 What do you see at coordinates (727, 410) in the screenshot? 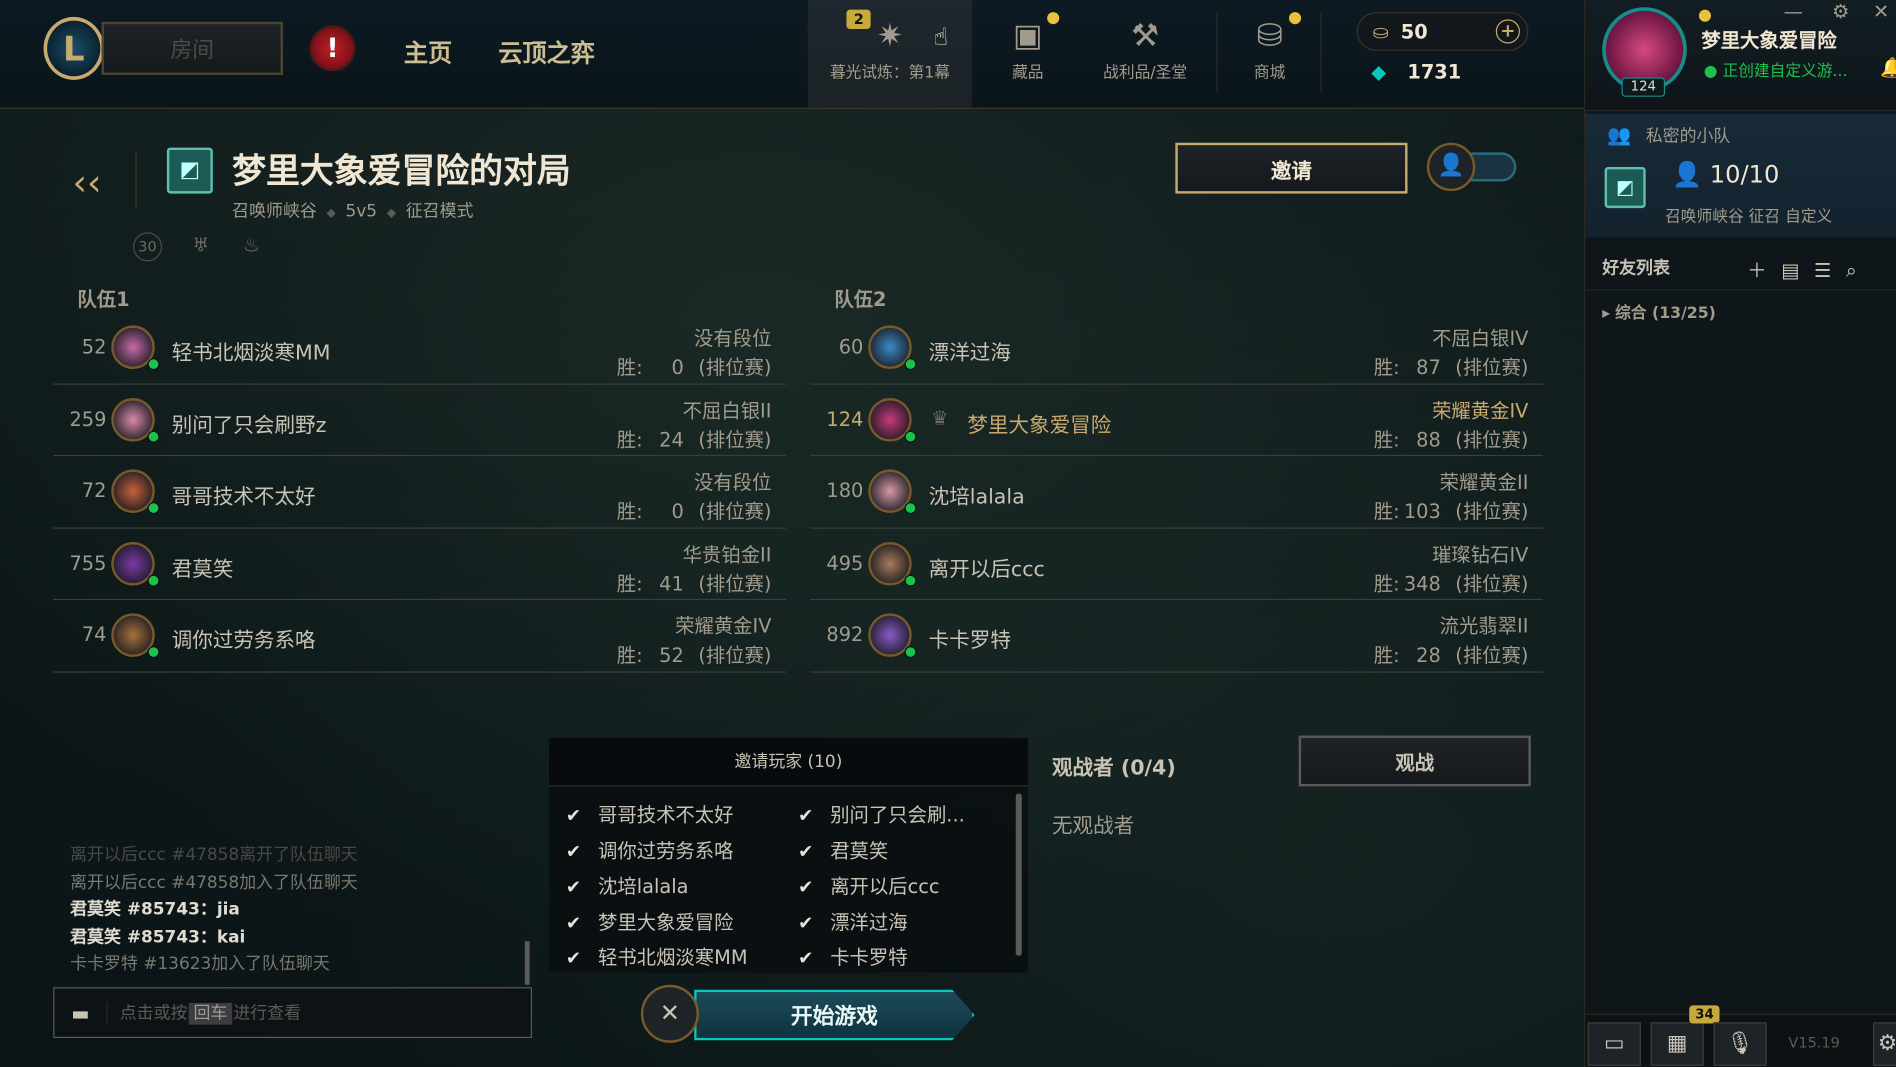
I see `player-rank: 不屈白银II` at bounding box center [727, 410].